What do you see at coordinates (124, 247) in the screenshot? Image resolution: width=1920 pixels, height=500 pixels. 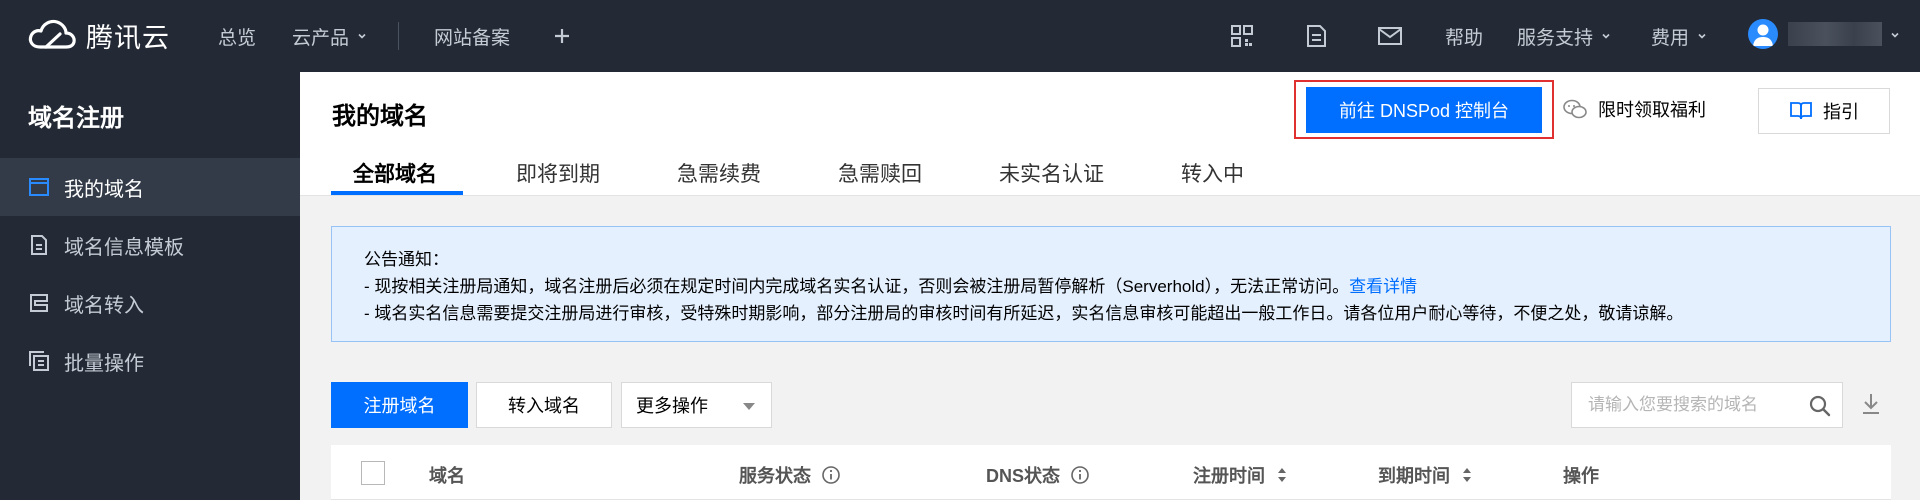 I see `sidebar-item-label: 域名信息模板` at bounding box center [124, 247].